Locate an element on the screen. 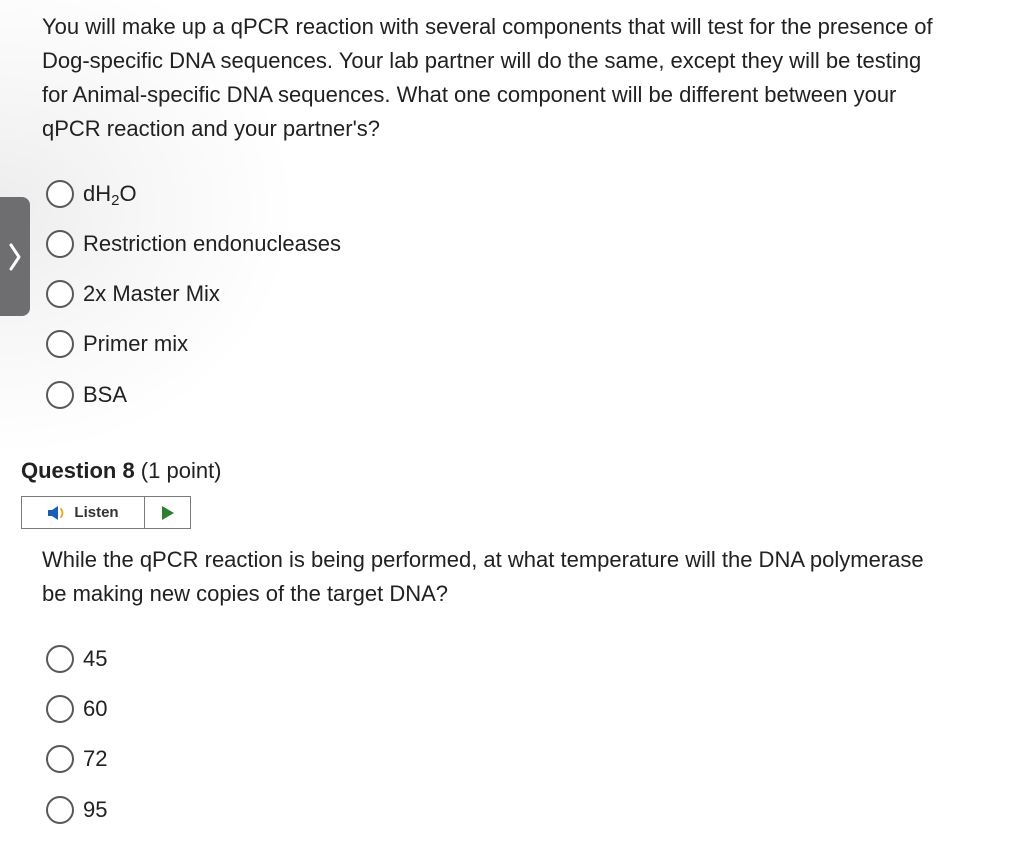  play-icon is located at coordinates (167, 512).